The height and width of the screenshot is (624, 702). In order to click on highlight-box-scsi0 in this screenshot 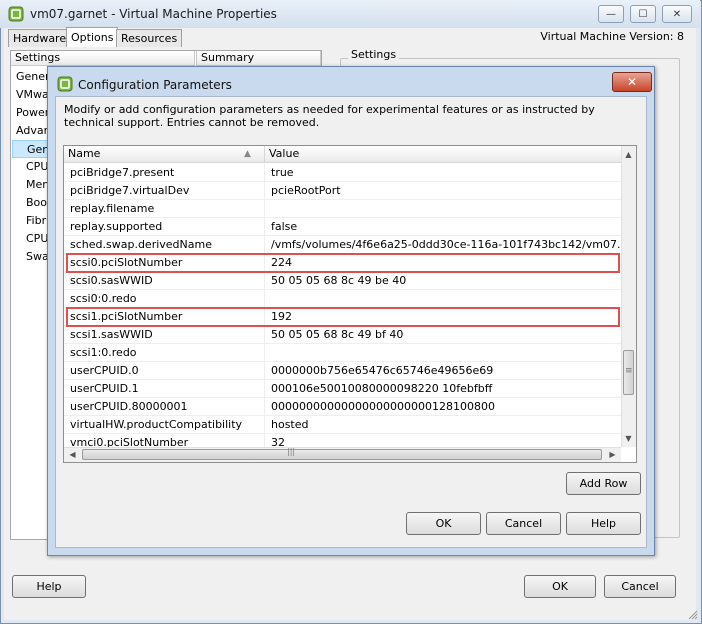, I will do `click(343, 263)`.